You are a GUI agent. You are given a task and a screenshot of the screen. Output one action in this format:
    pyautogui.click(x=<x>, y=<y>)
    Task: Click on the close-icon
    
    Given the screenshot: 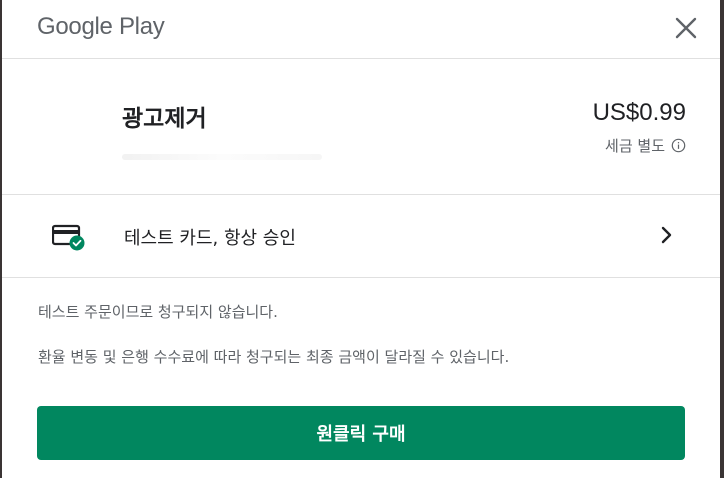 What is the action you would take?
    pyautogui.click(x=686, y=28)
    